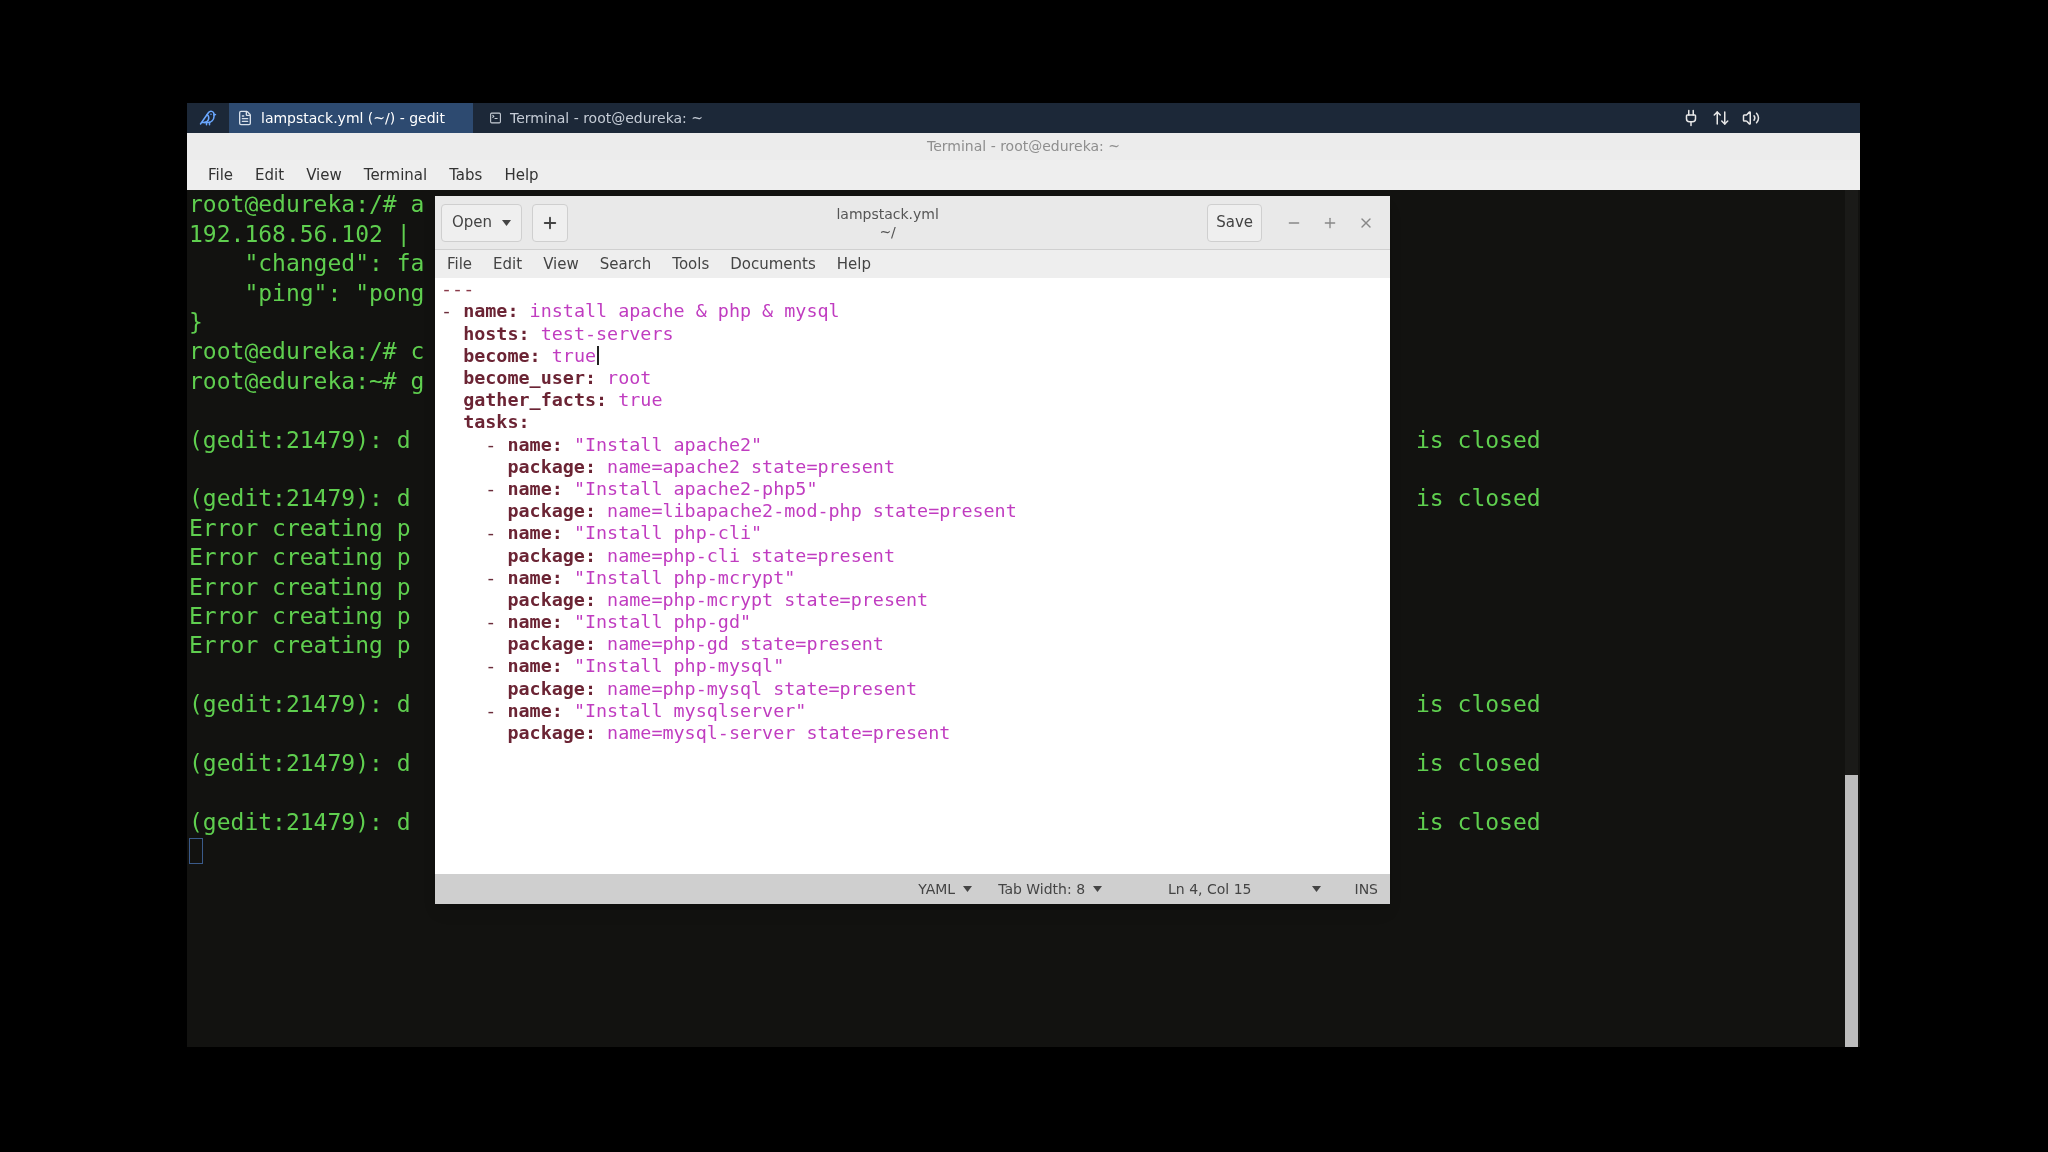  Describe the element at coordinates (466, 175) in the screenshot. I see `menu-item: Tabs` at that location.